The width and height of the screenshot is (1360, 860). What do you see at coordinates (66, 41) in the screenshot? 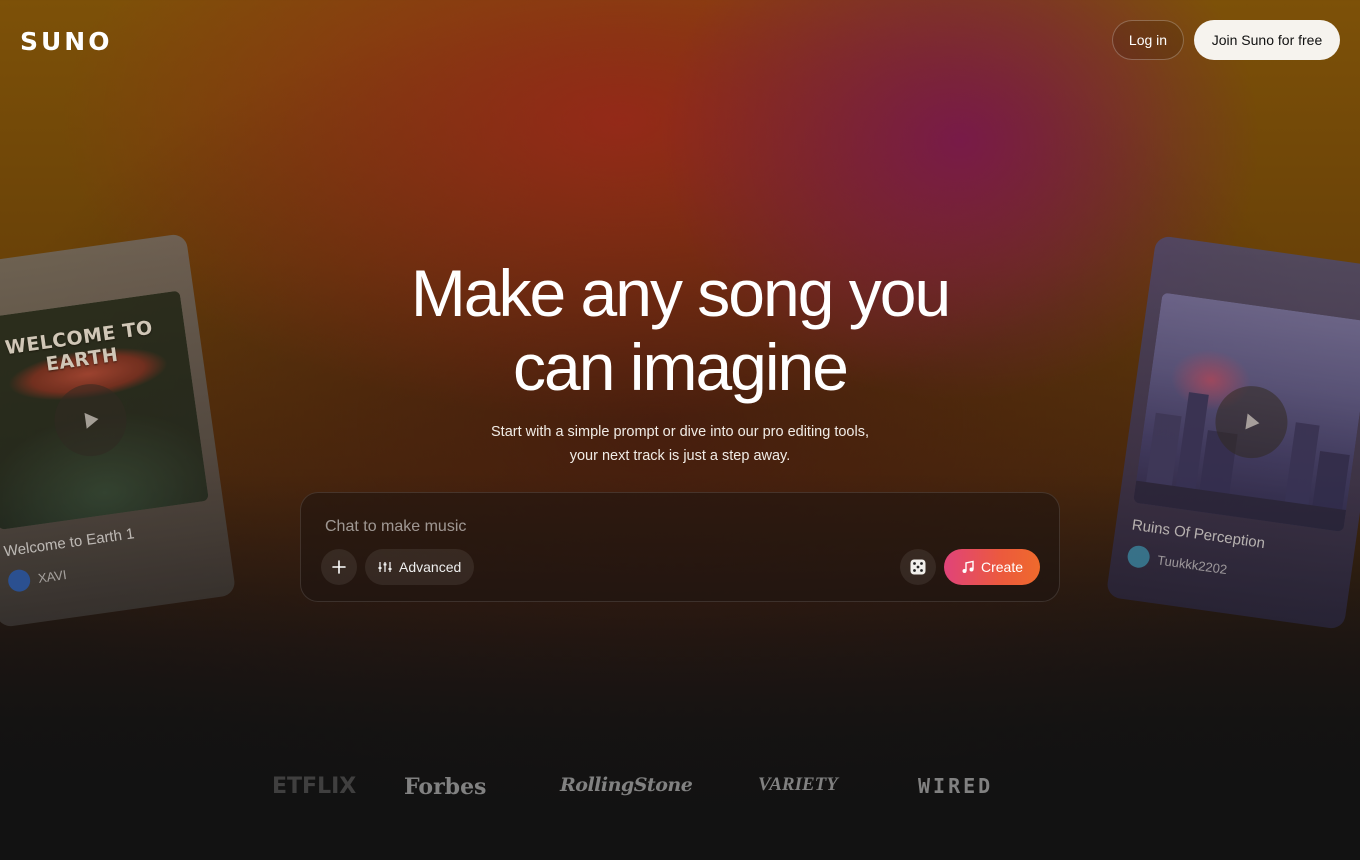
I see `suno-logo: SUNO` at bounding box center [66, 41].